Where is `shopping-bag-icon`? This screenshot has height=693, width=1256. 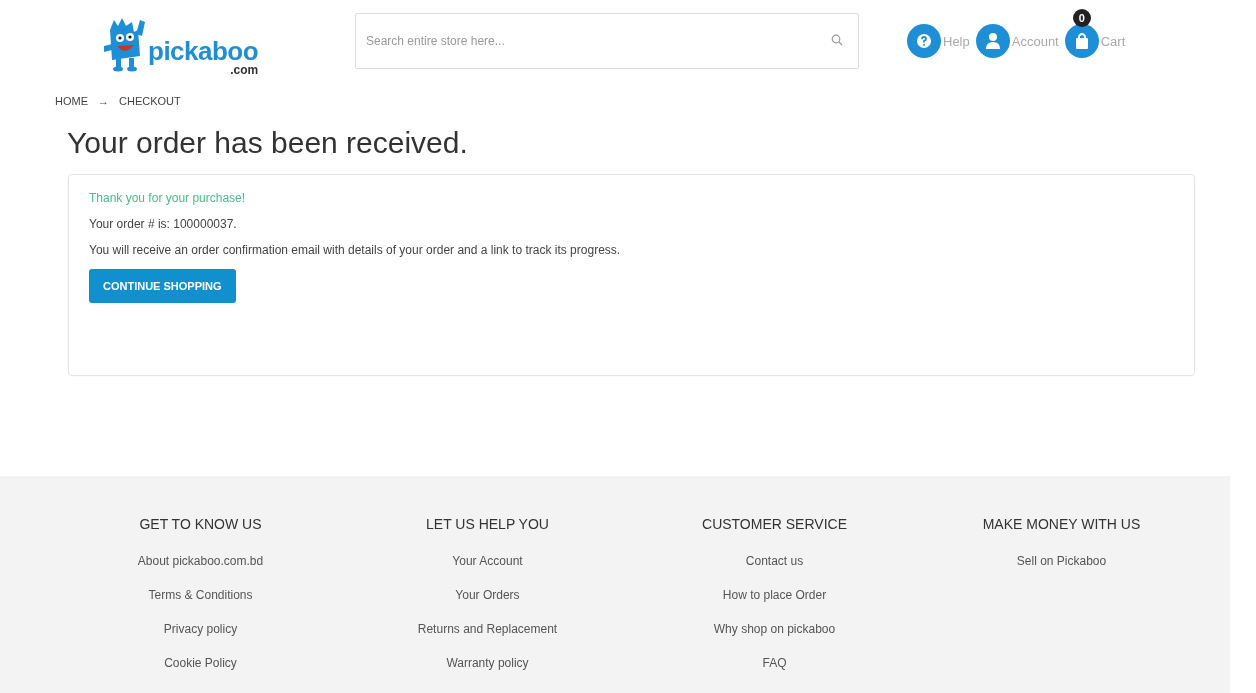 shopping-bag-icon is located at coordinates (1081, 41).